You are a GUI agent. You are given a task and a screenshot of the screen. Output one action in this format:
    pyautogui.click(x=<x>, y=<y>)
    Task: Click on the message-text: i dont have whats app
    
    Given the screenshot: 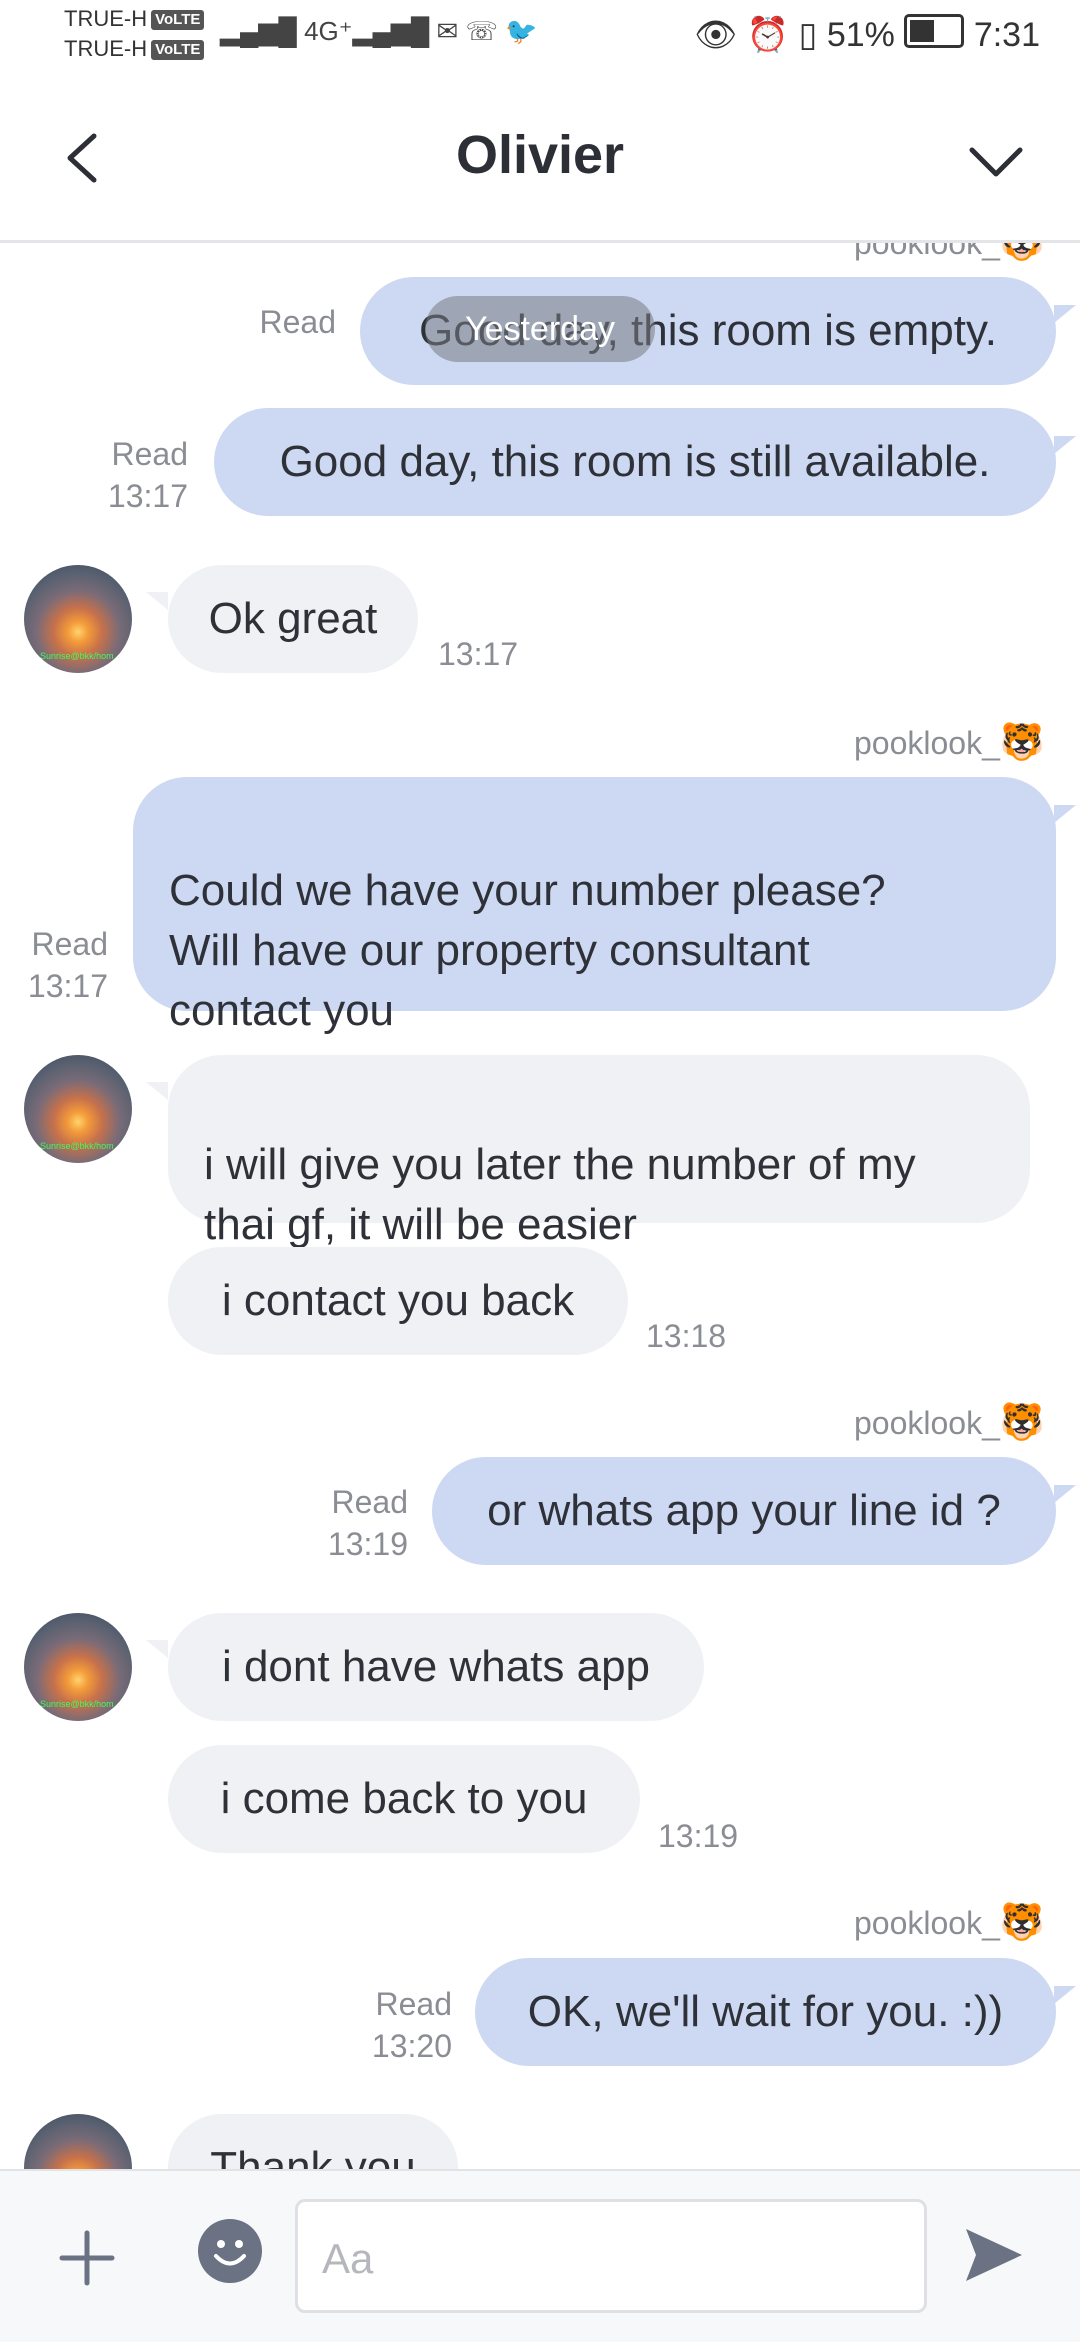 What is the action you would take?
    pyautogui.click(x=436, y=1666)
    